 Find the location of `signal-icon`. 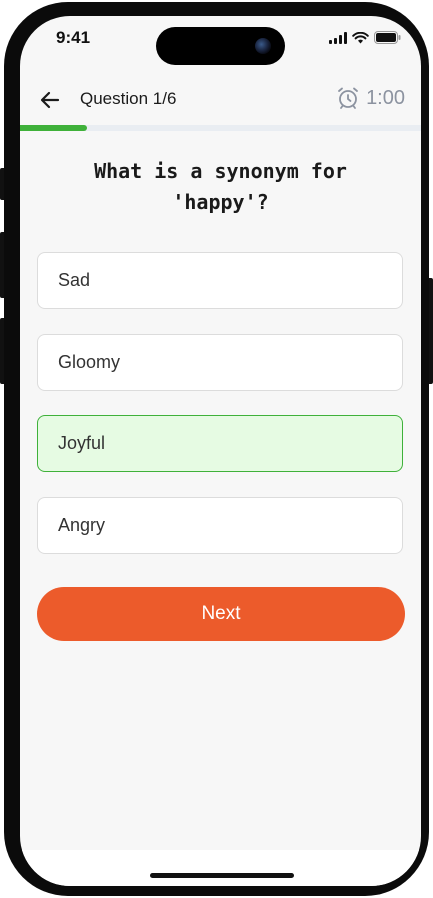

signal-icon is located at coordinates (338, 37).